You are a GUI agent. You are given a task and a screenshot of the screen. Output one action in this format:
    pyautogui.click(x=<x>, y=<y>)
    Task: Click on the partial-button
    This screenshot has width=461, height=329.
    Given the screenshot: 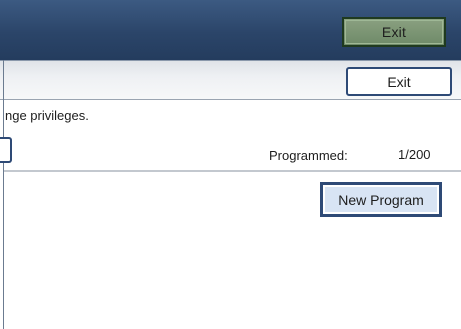 What is the action you would take?
    pyautogui.click(x=6, y=150)
    